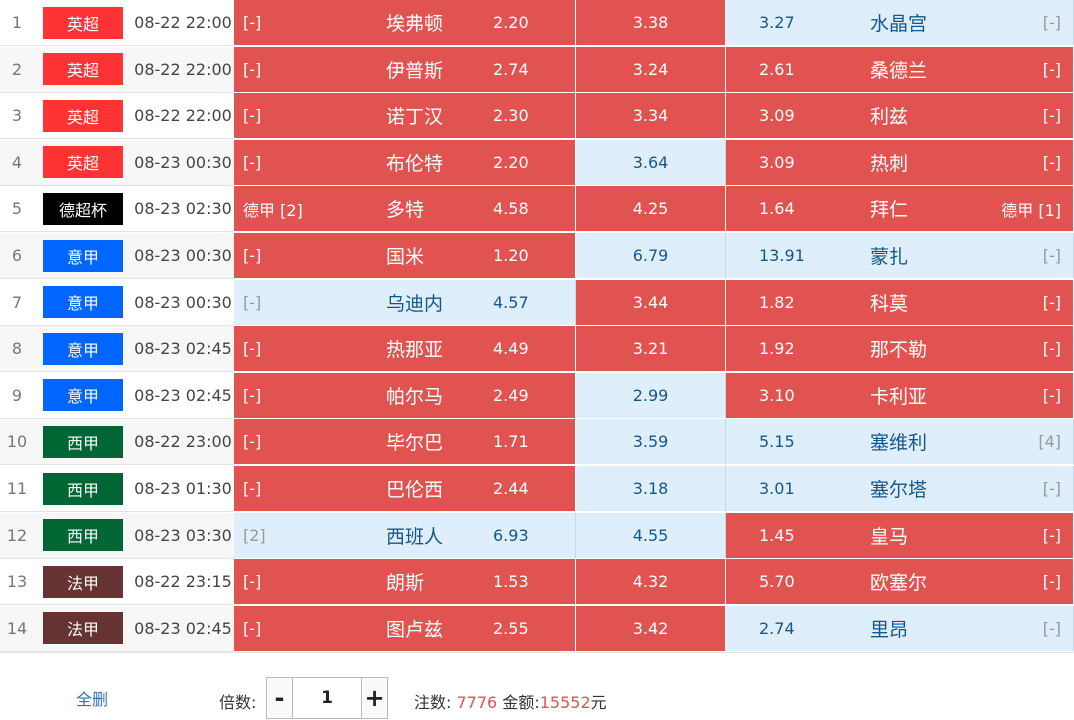 The height and width of the screenshot is (720, 1074). I want to click on away-odds: 1.92, so click(777, 349).